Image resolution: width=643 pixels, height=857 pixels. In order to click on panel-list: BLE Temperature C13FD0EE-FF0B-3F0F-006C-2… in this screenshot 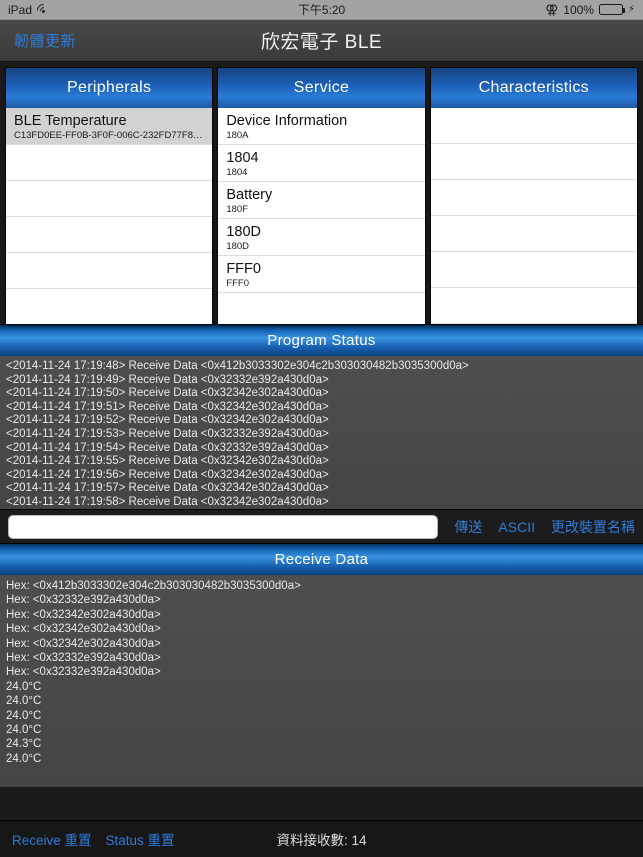, I will do `click(109, 216)`.